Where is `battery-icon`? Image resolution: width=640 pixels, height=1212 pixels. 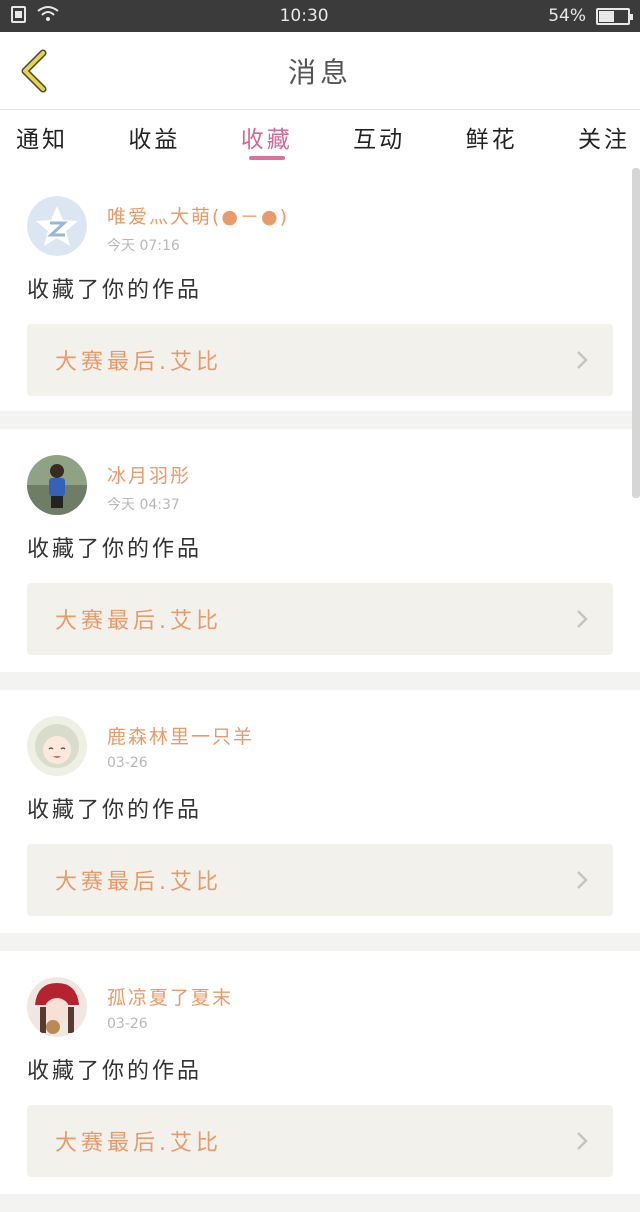 battery-icon is located at coordinates (614, 16).